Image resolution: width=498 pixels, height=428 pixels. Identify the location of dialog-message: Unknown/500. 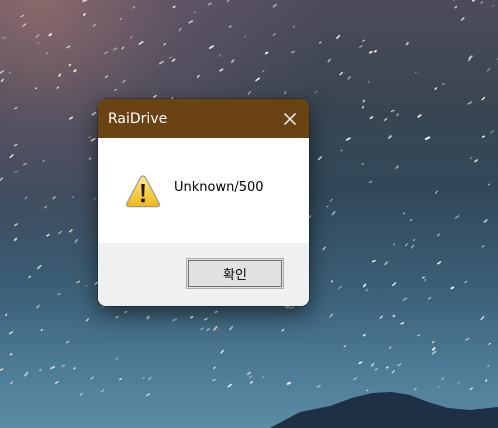
(219, 187).